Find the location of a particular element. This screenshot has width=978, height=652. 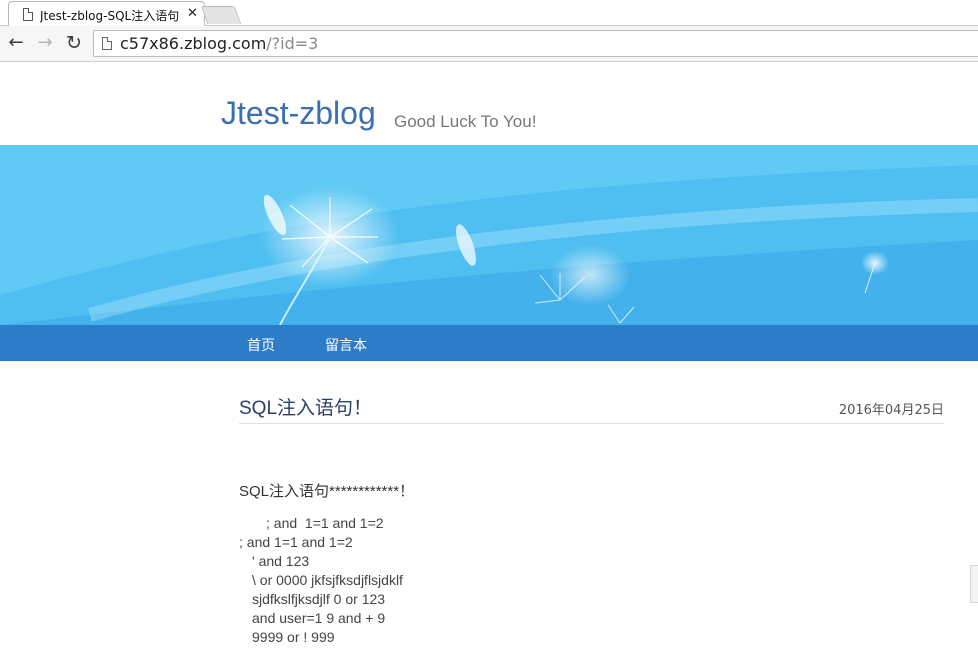

url-host: c57x86.zblog.com is located at coordinates (193, 43).